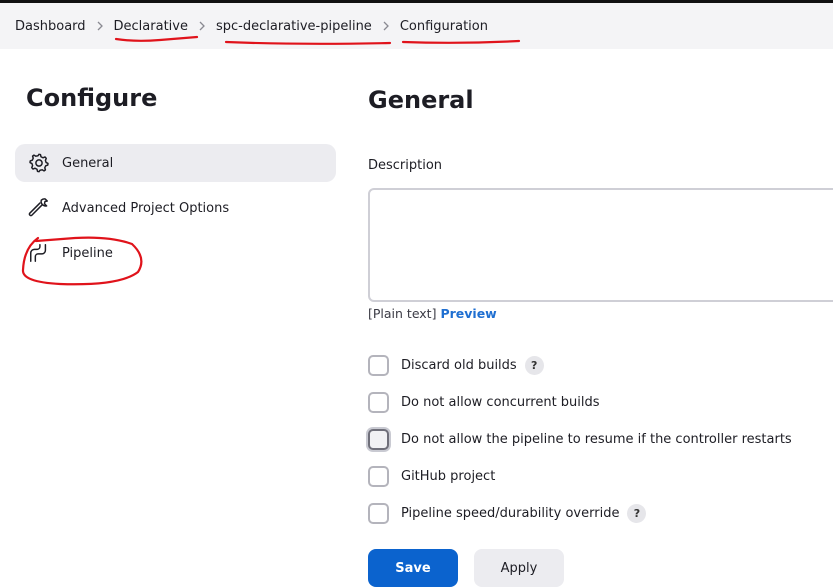 Image resolution: width=833 pixels, height=587 pixels. Describe the element at coordinates (87, 253) in the screenshot. I see `sidebar-item-label: Pipeline` at that location.